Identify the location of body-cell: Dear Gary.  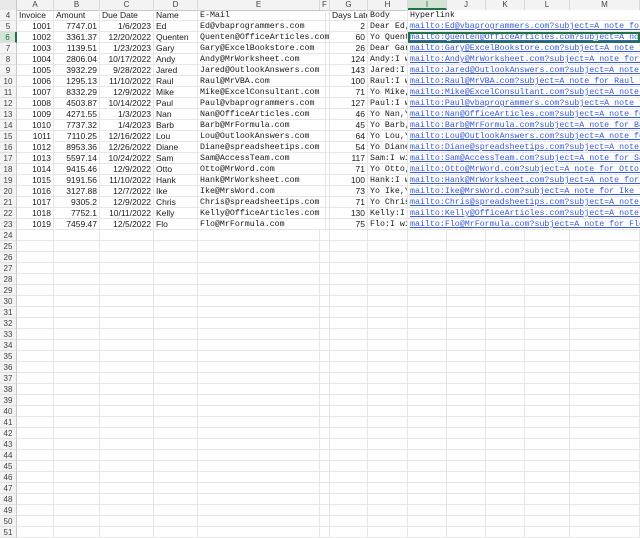
(388, 48).